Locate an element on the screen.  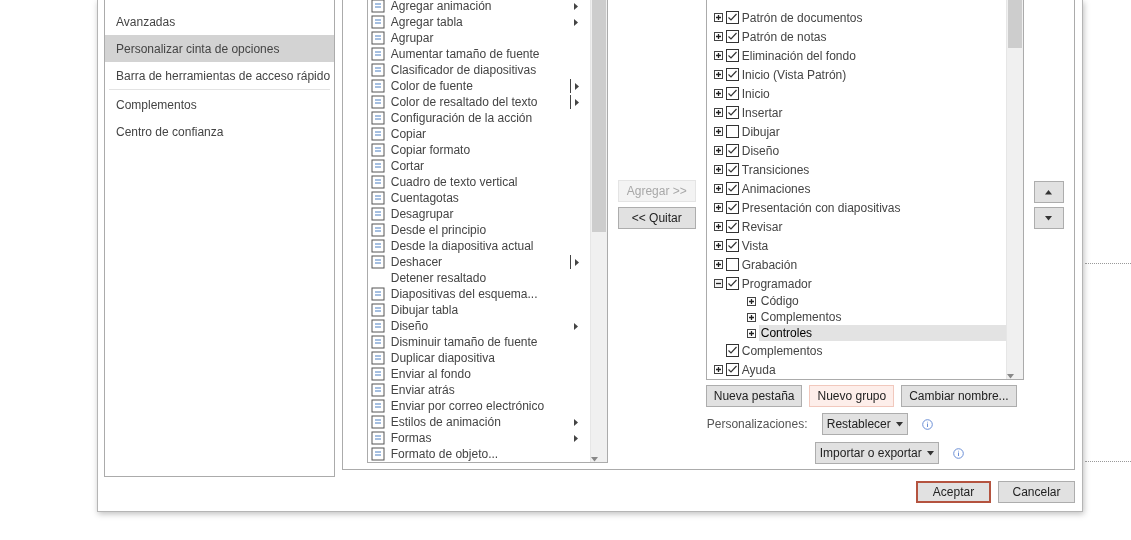
command-item: Cortar is located at coordinates (479, 166).